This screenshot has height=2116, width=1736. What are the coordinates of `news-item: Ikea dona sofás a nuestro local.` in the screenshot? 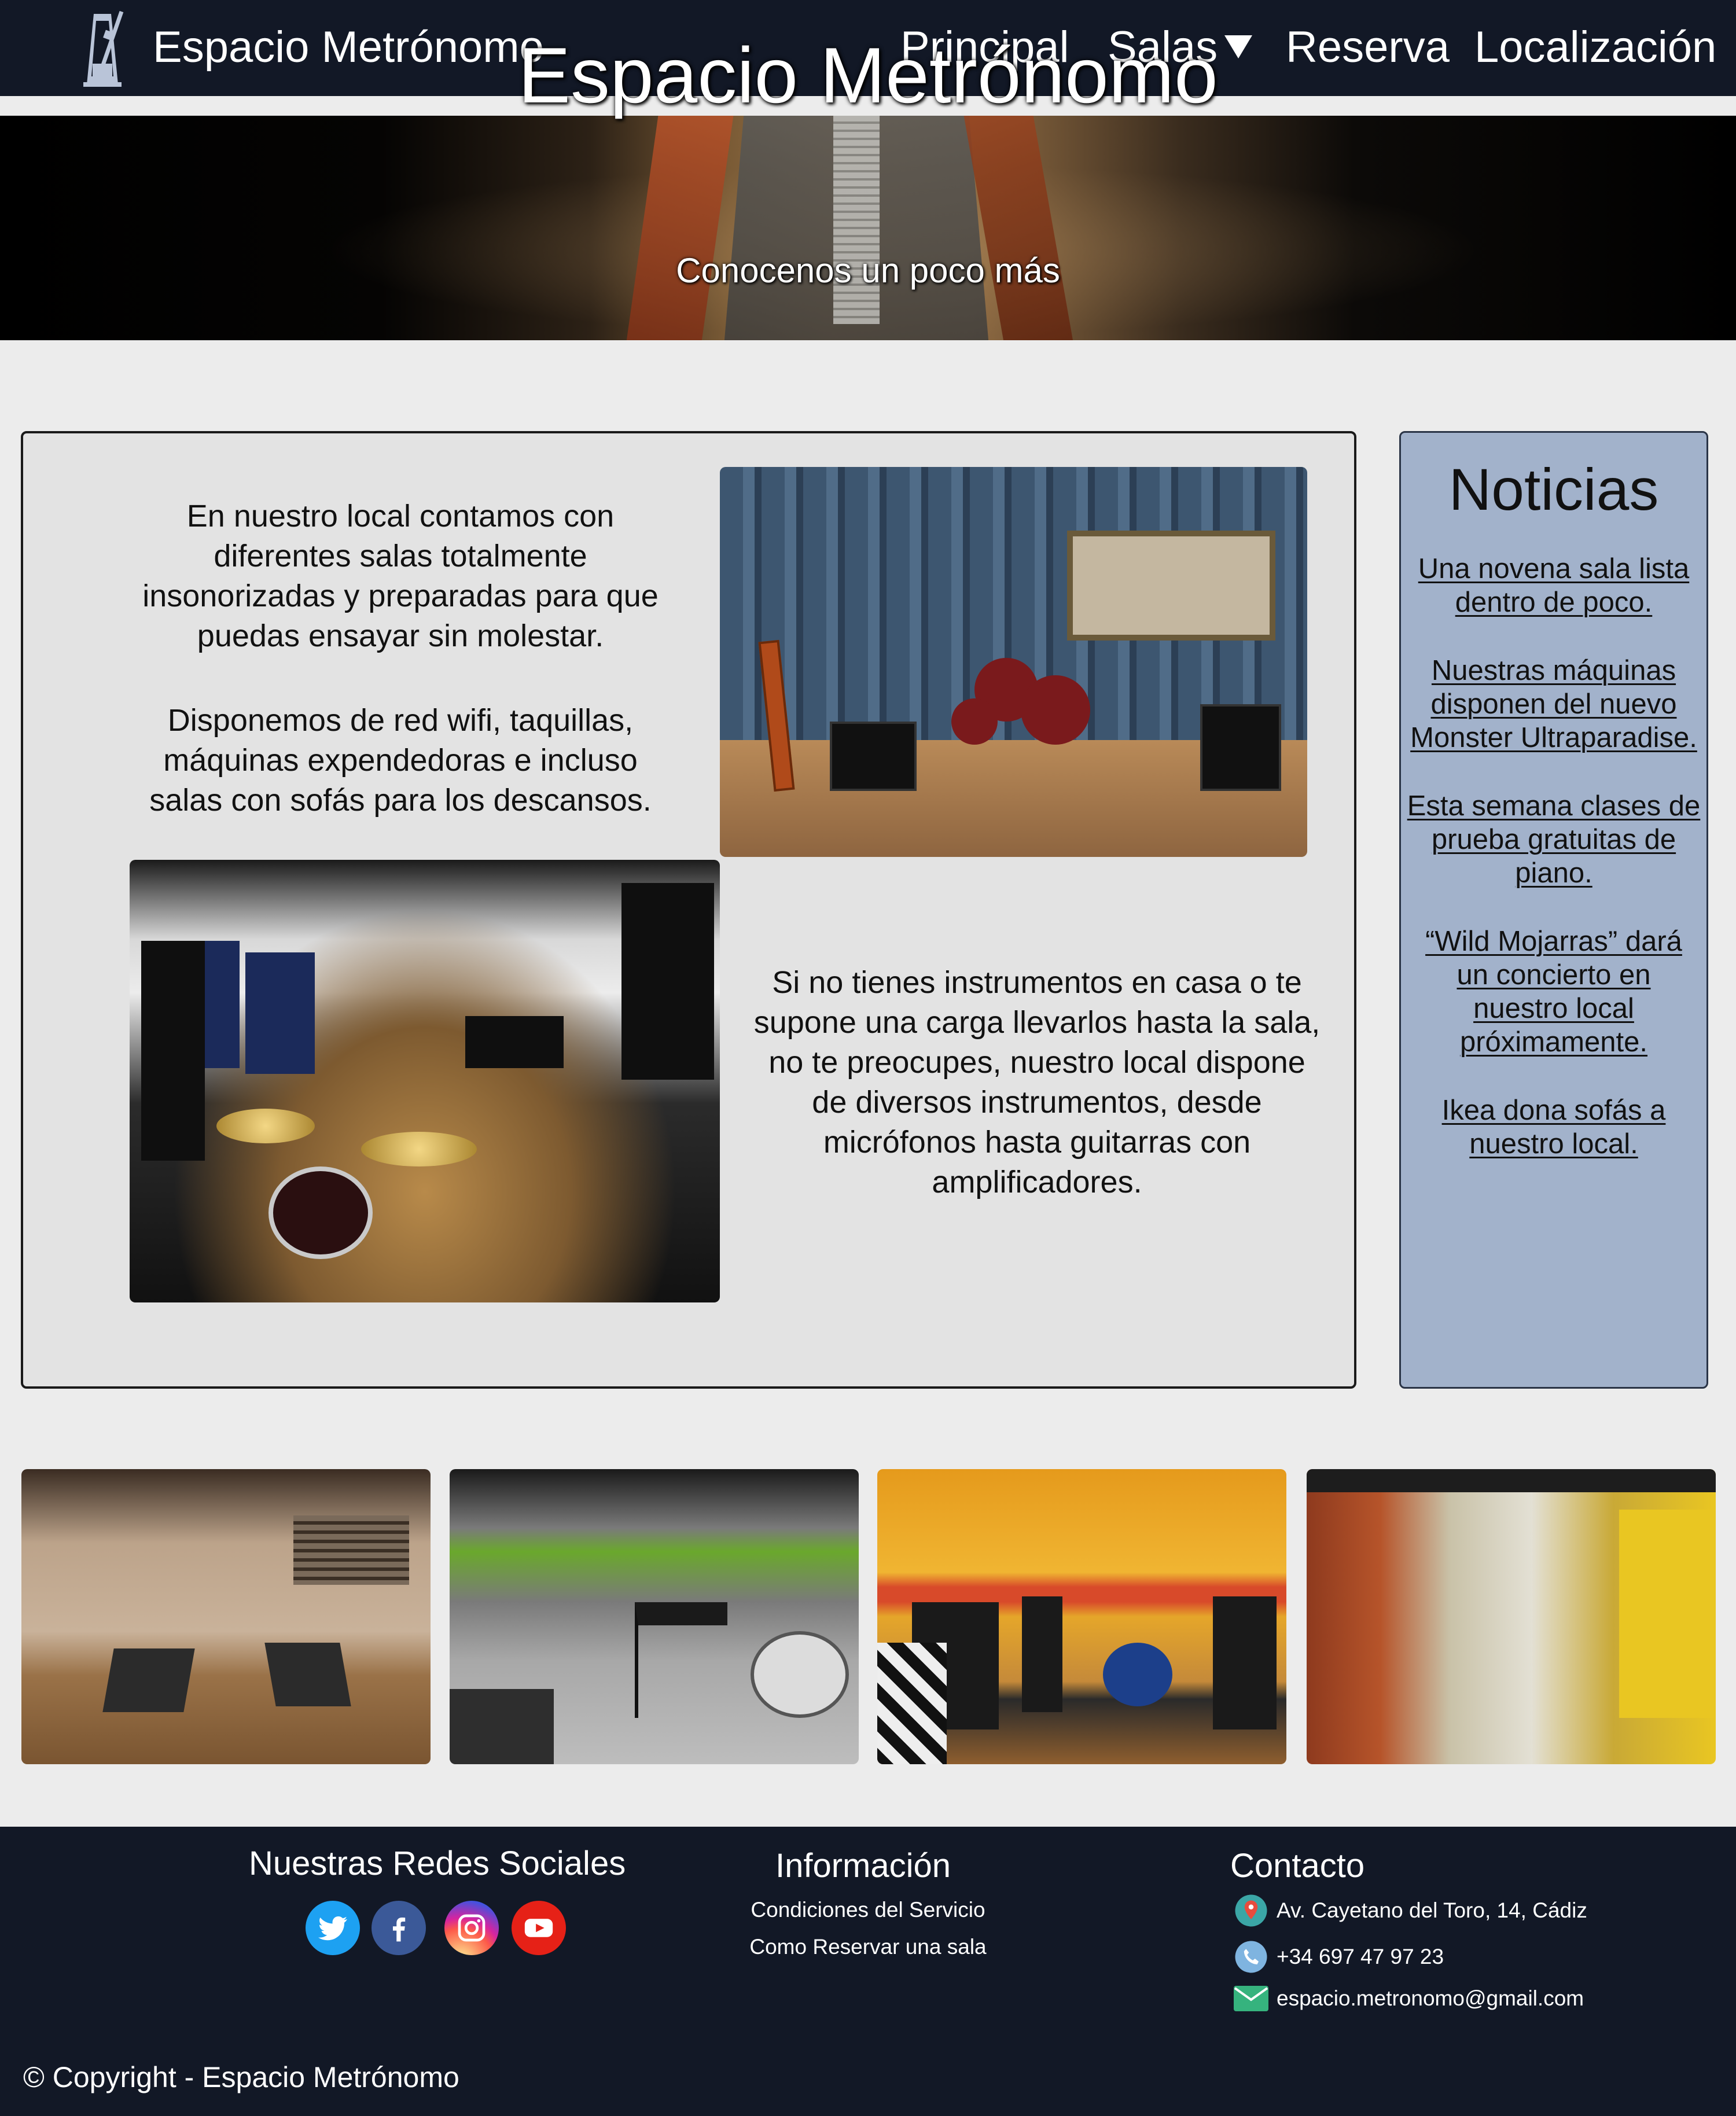 It's located at (1553, 1127).